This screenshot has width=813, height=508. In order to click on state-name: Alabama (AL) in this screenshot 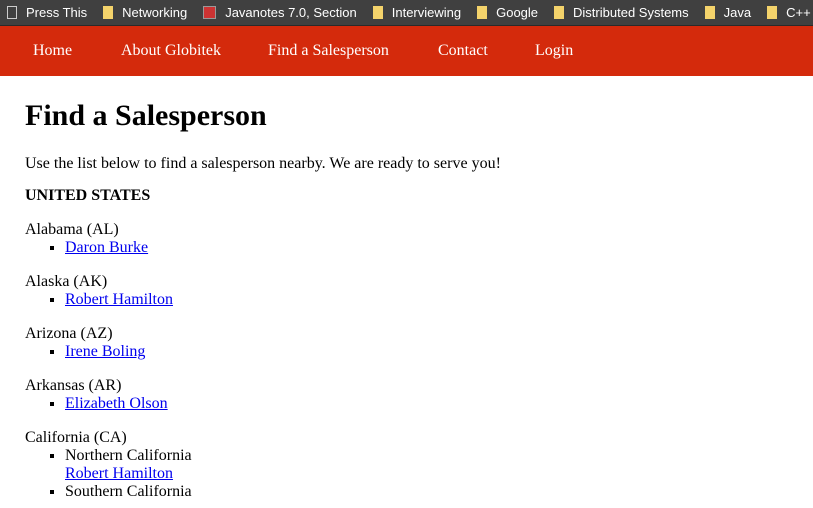, I will do `click(72, 229)`.